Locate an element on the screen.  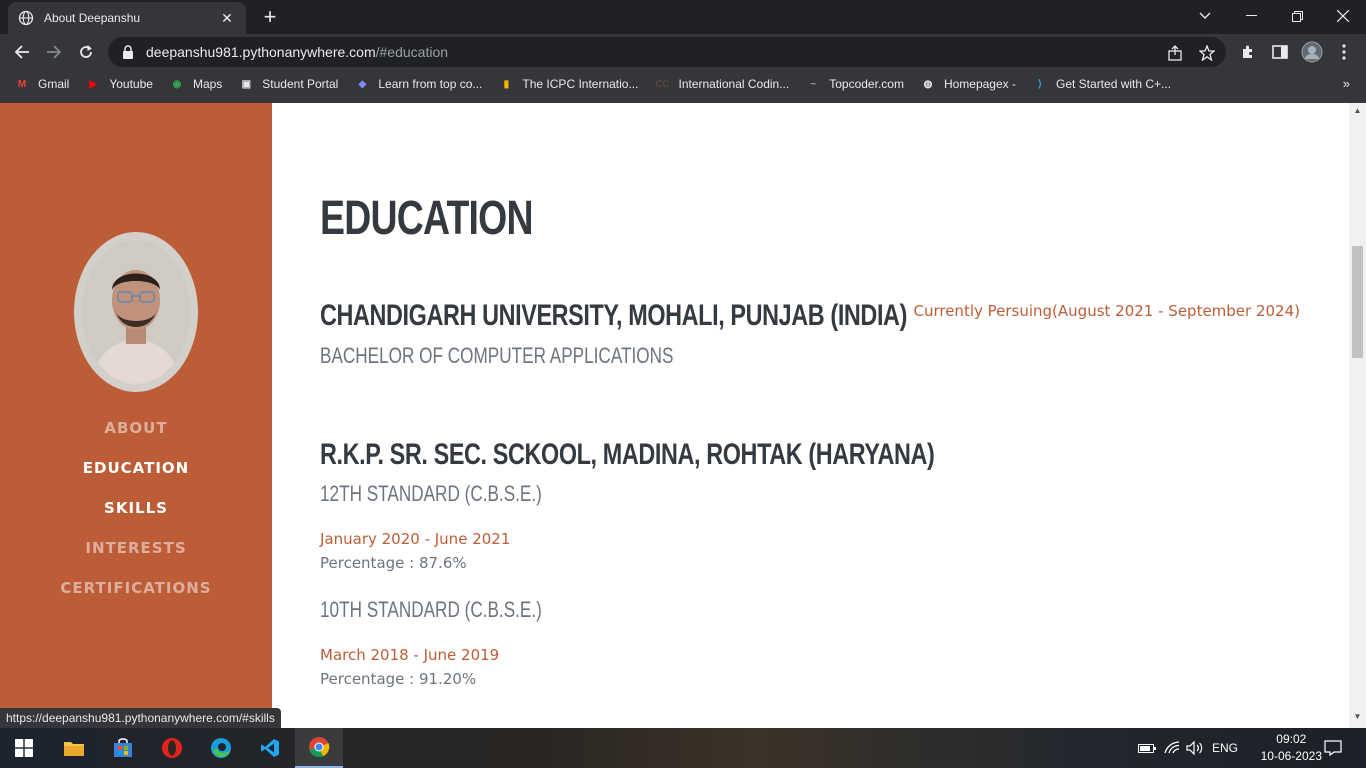
bookmark-item: ▣ Student Portal is located at coordinates (288, 84).